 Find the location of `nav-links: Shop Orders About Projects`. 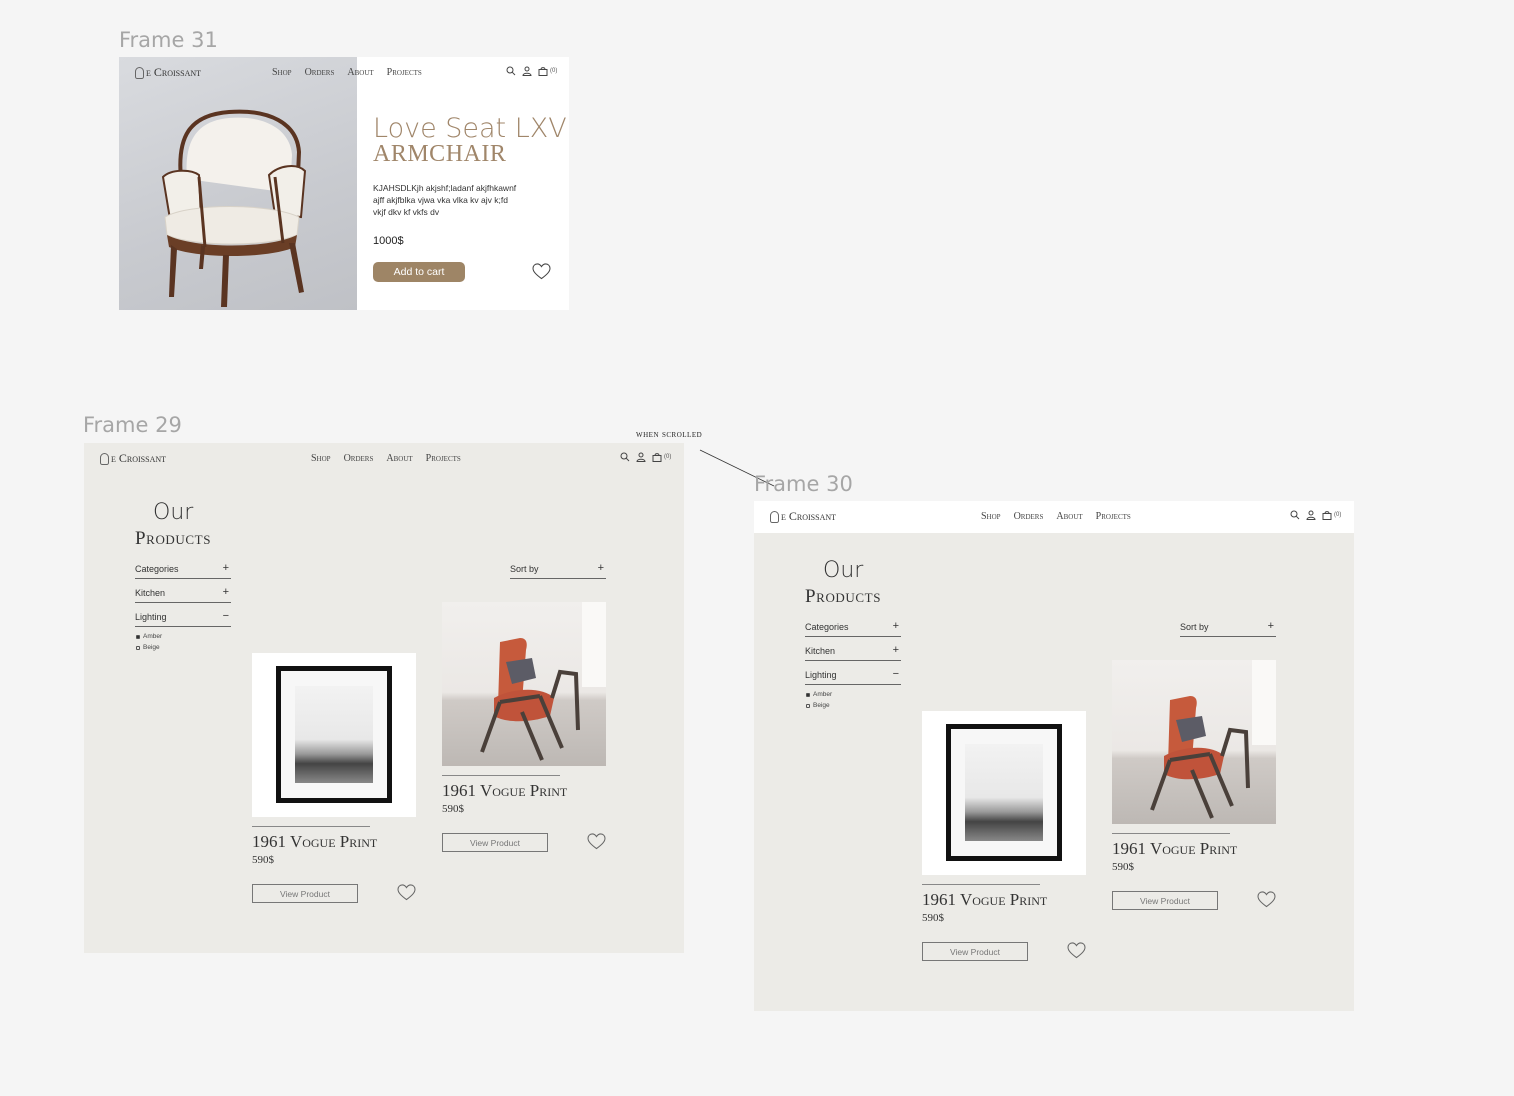

nav-links: Shop Orders About Projects is located at coordinates (386, 458).